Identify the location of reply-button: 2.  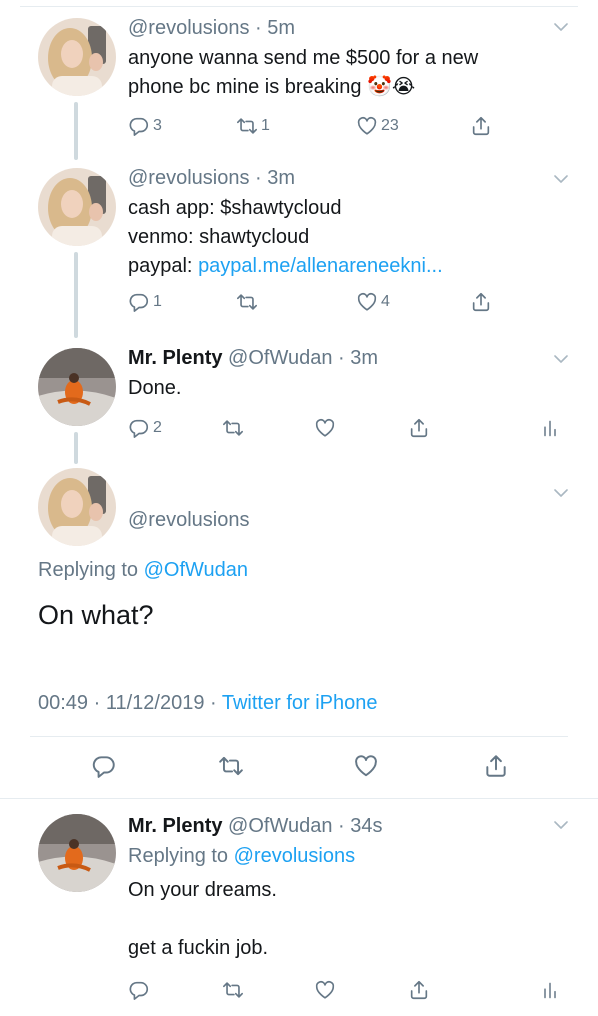
(145, 428).